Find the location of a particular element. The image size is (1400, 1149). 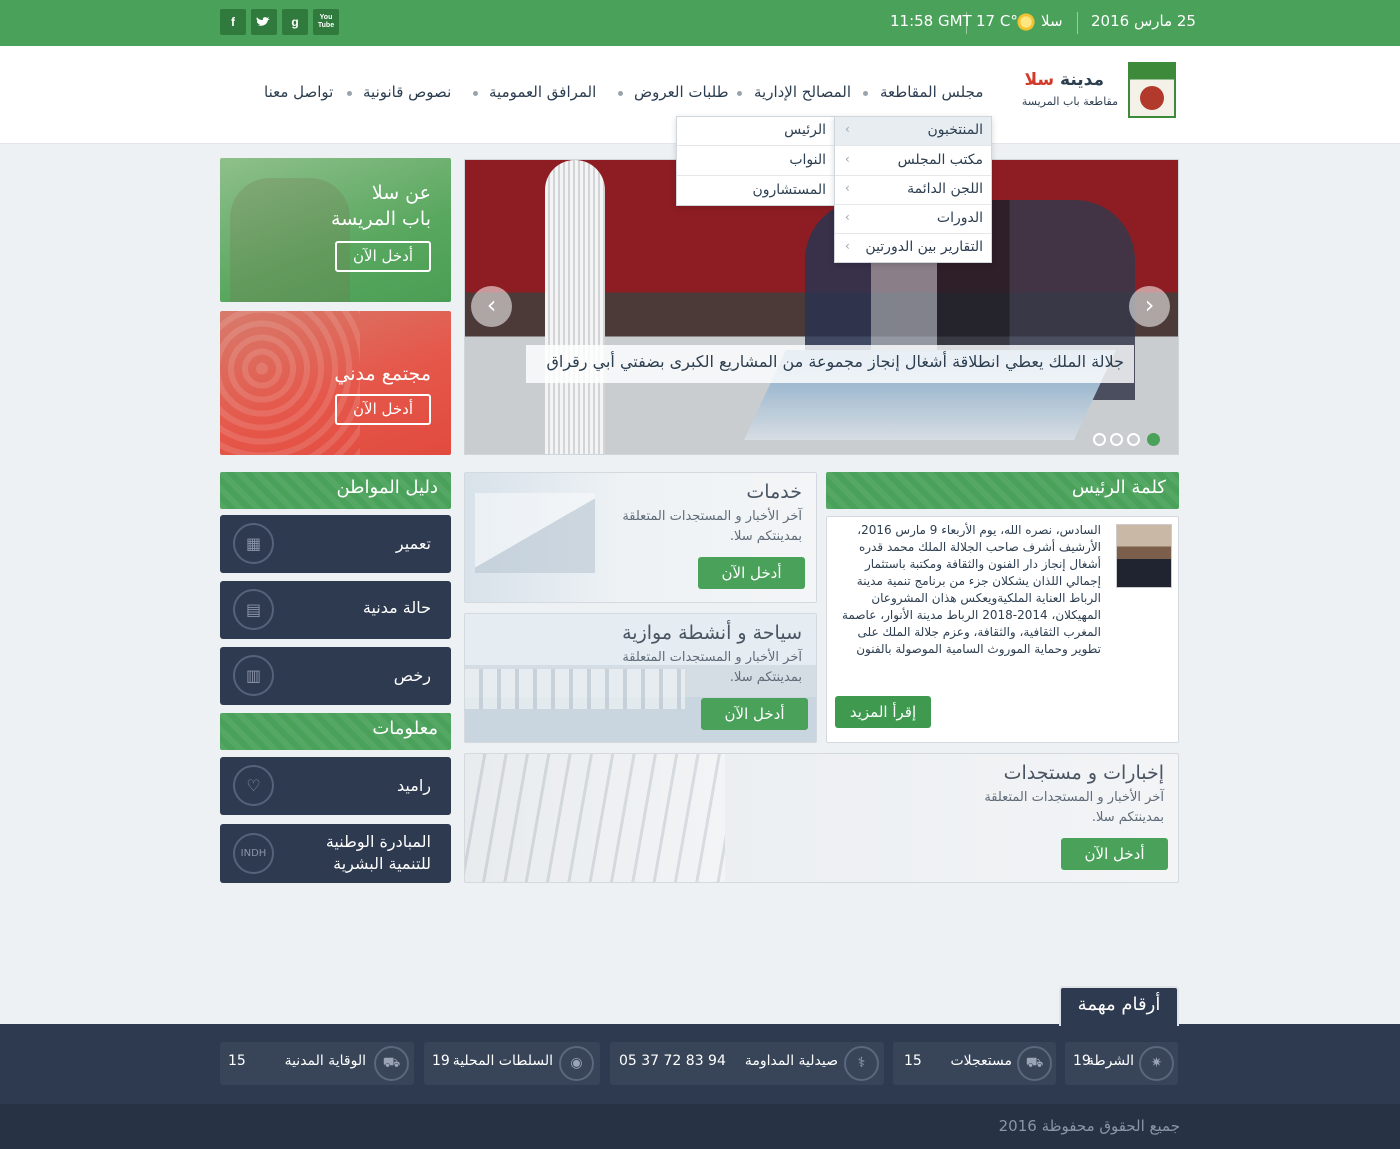

submenu-item-president: الرئيس is located at coordinates (755, 131).